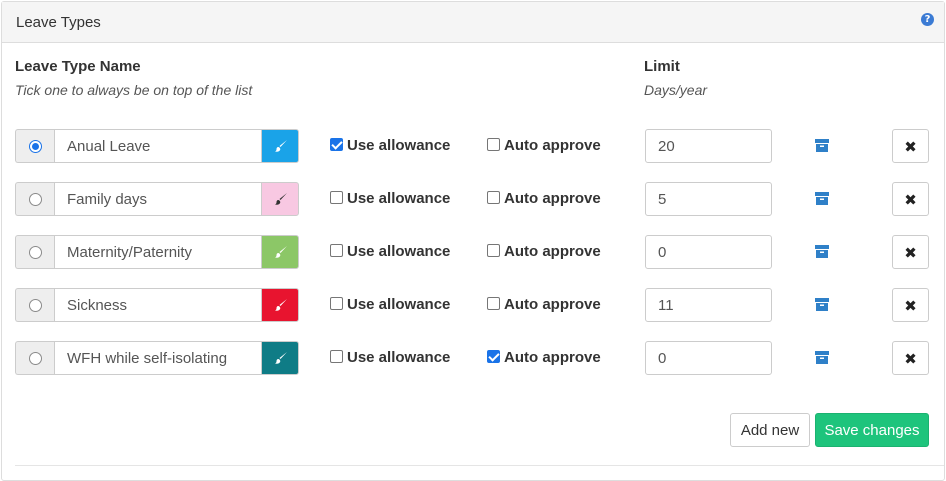 The image size is (946, 481). What do you see at coordinates (479, 465) in the screenshot?
I see `divider` at bounding box center [479, 465].